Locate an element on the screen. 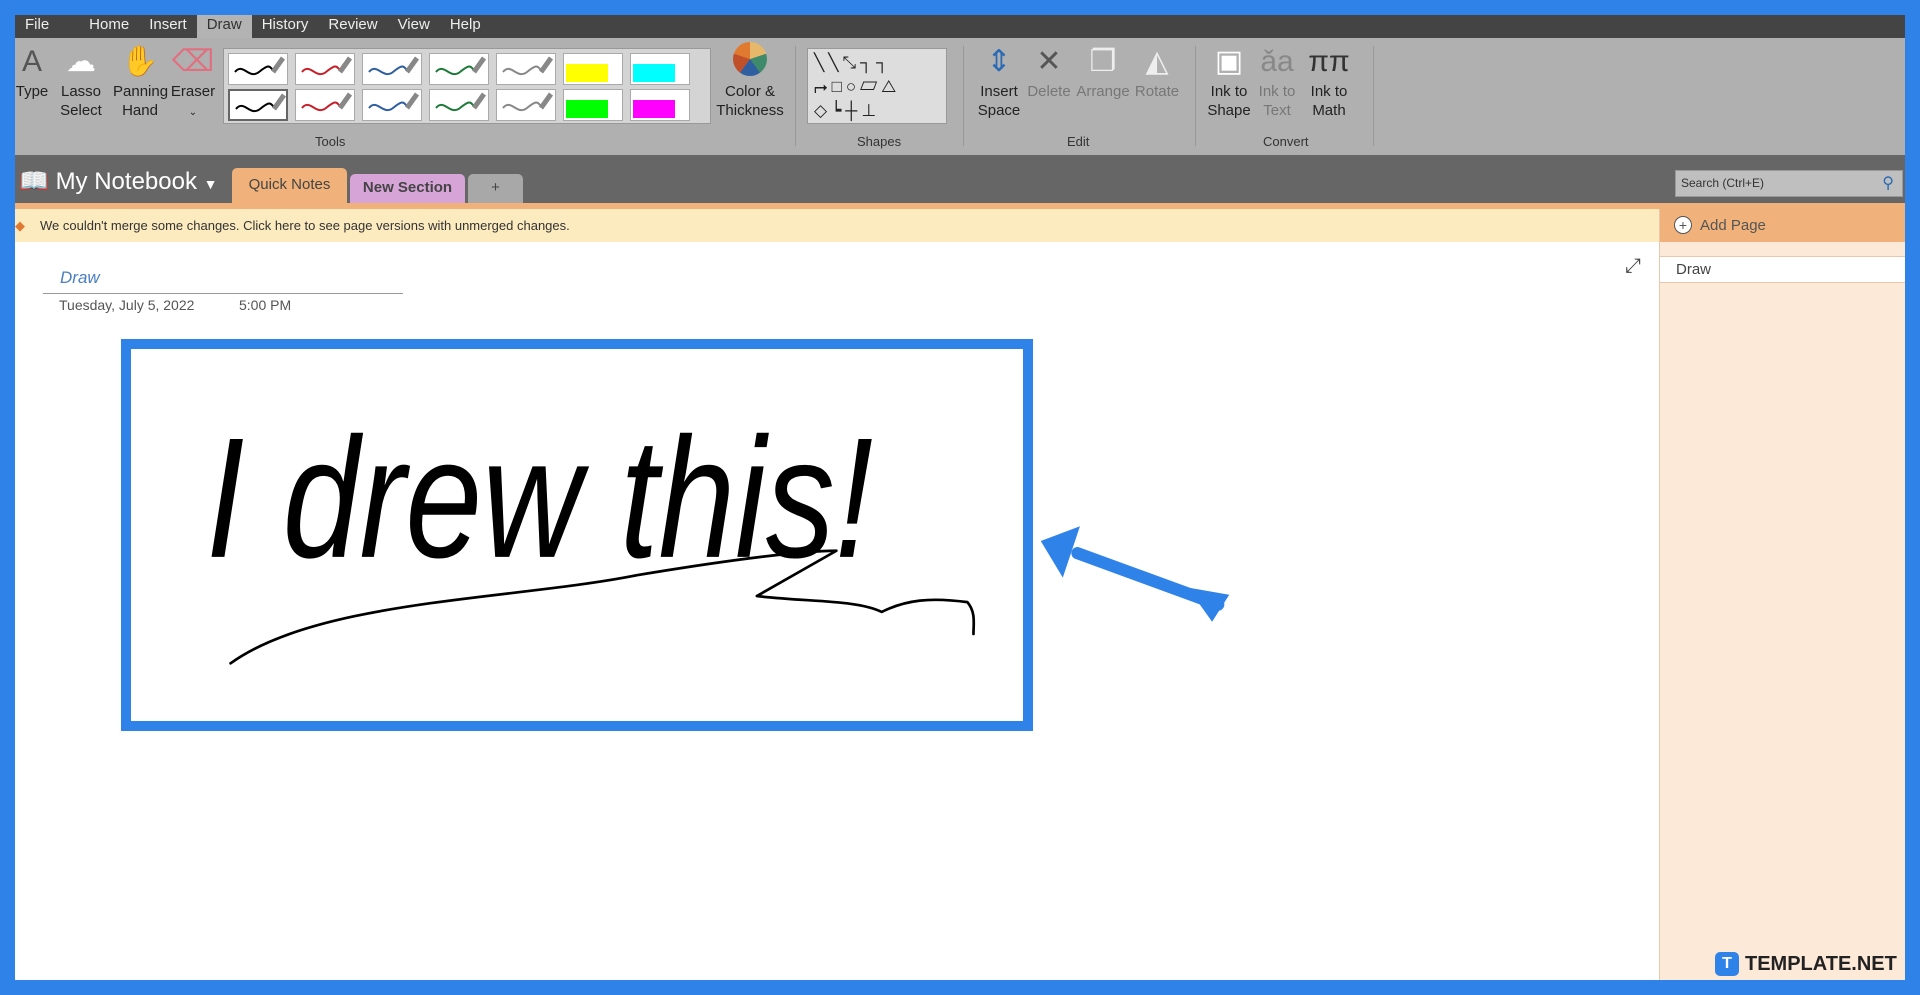  ink-drawing-layer: I drew this! is located at coordinates (718, 534).